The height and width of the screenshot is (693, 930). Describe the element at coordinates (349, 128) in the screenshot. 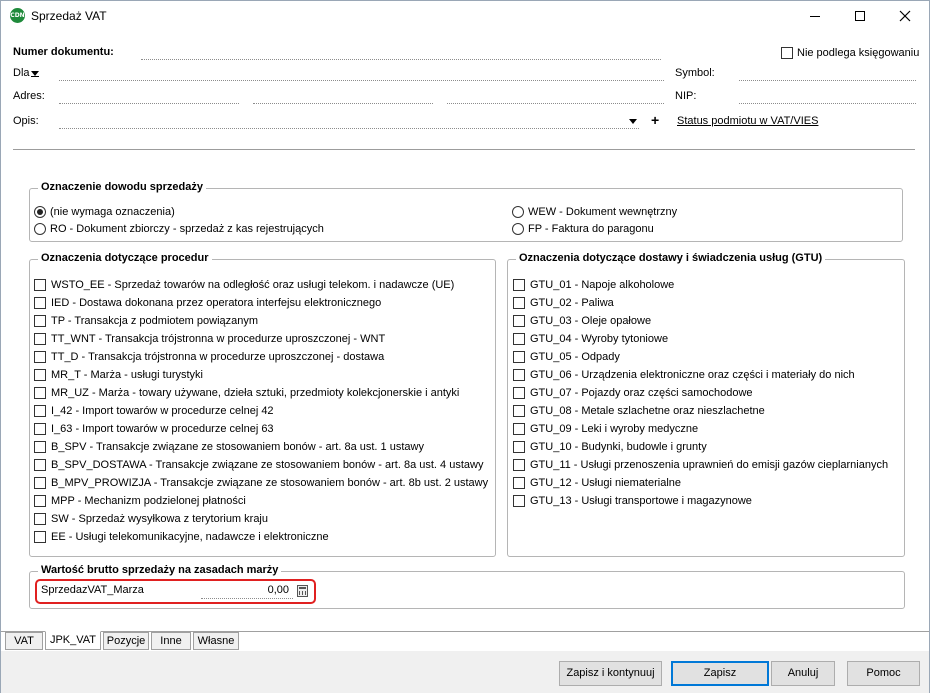

I see `description-field` at that location.